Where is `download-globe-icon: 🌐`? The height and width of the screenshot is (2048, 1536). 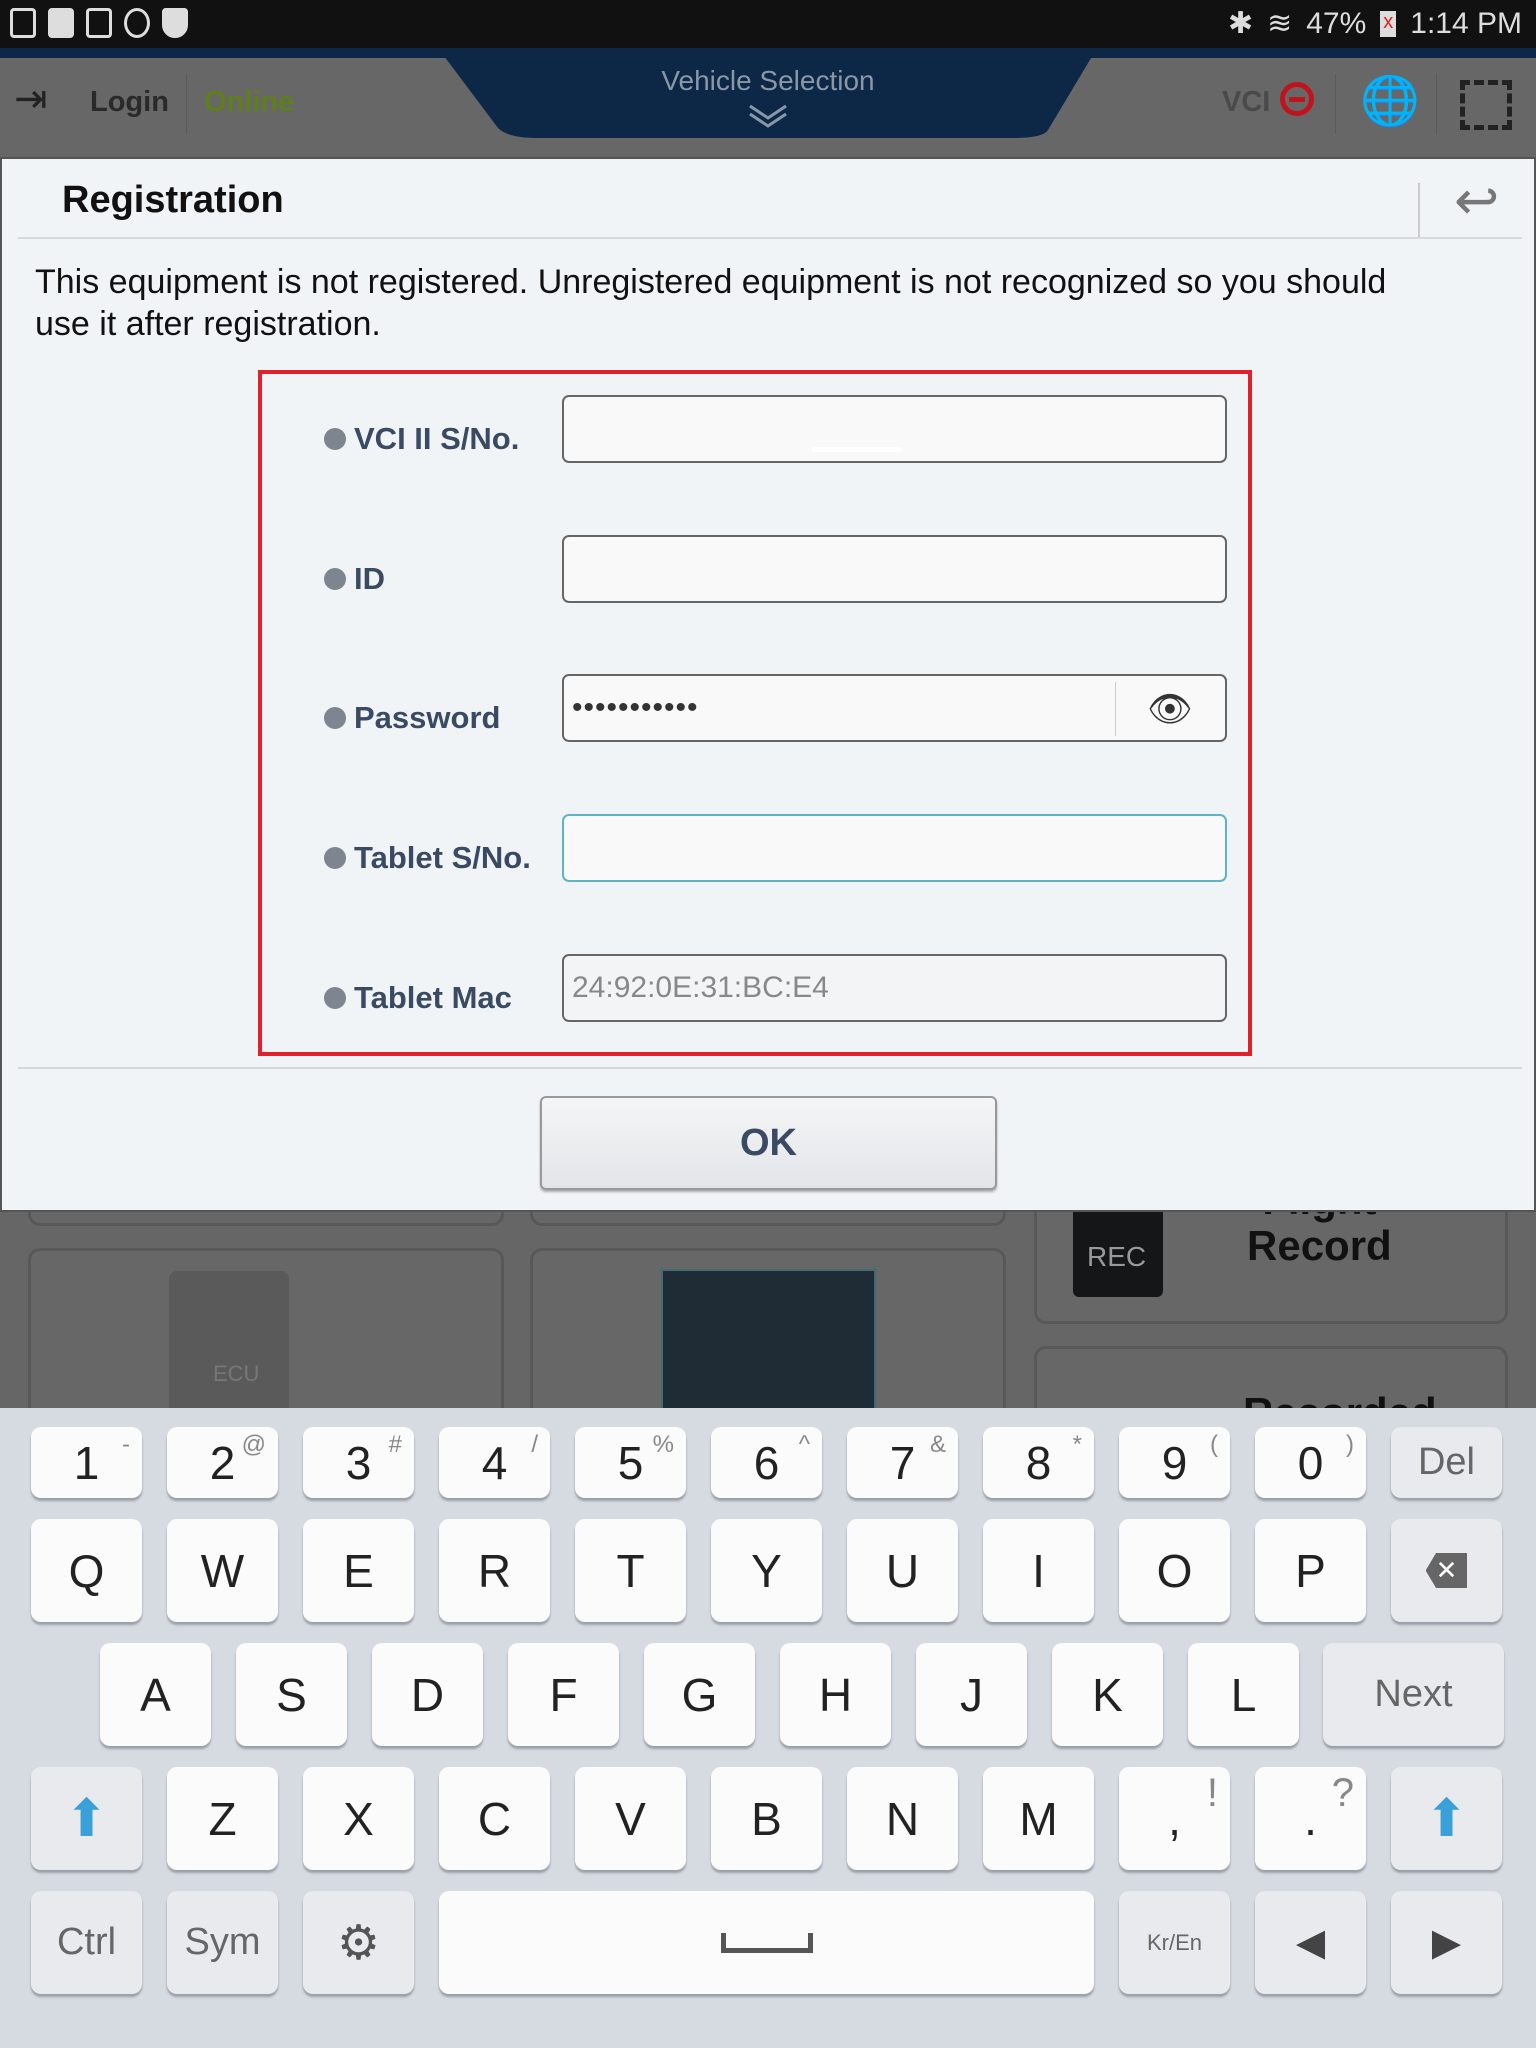
download-globe-icon: 🌐 is located at coordinates (1390, 100).